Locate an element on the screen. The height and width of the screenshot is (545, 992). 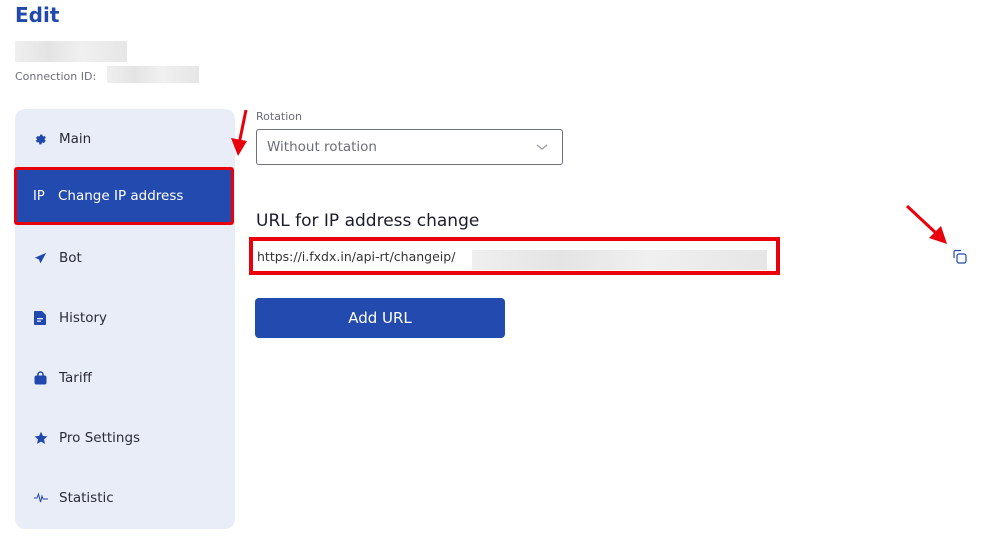
star-icon is located at coordinates (44, 438).